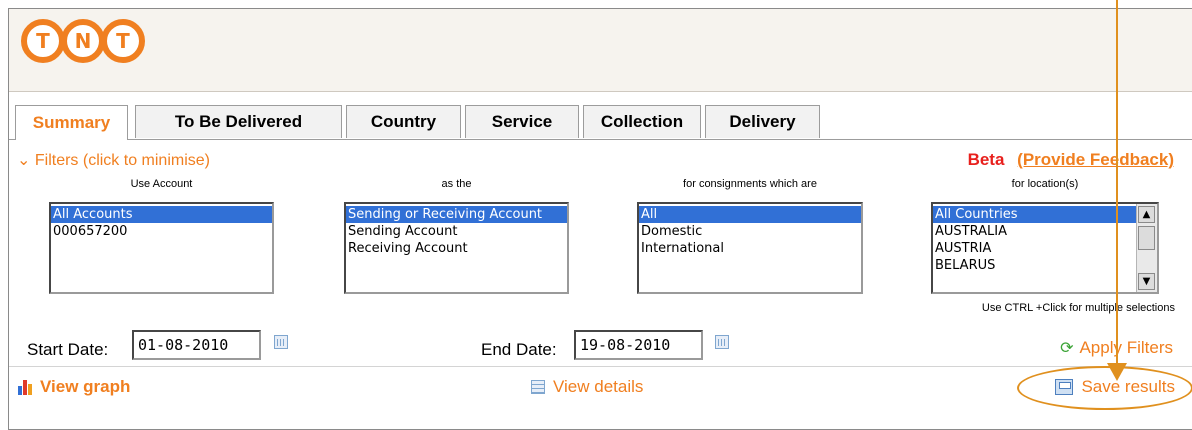 The image size is (1192, 430). What do you see at coordinates (1045, 231) in the screenshot?
I see `list-option: AUSTRALIA` at bounding box center [1045, 231].